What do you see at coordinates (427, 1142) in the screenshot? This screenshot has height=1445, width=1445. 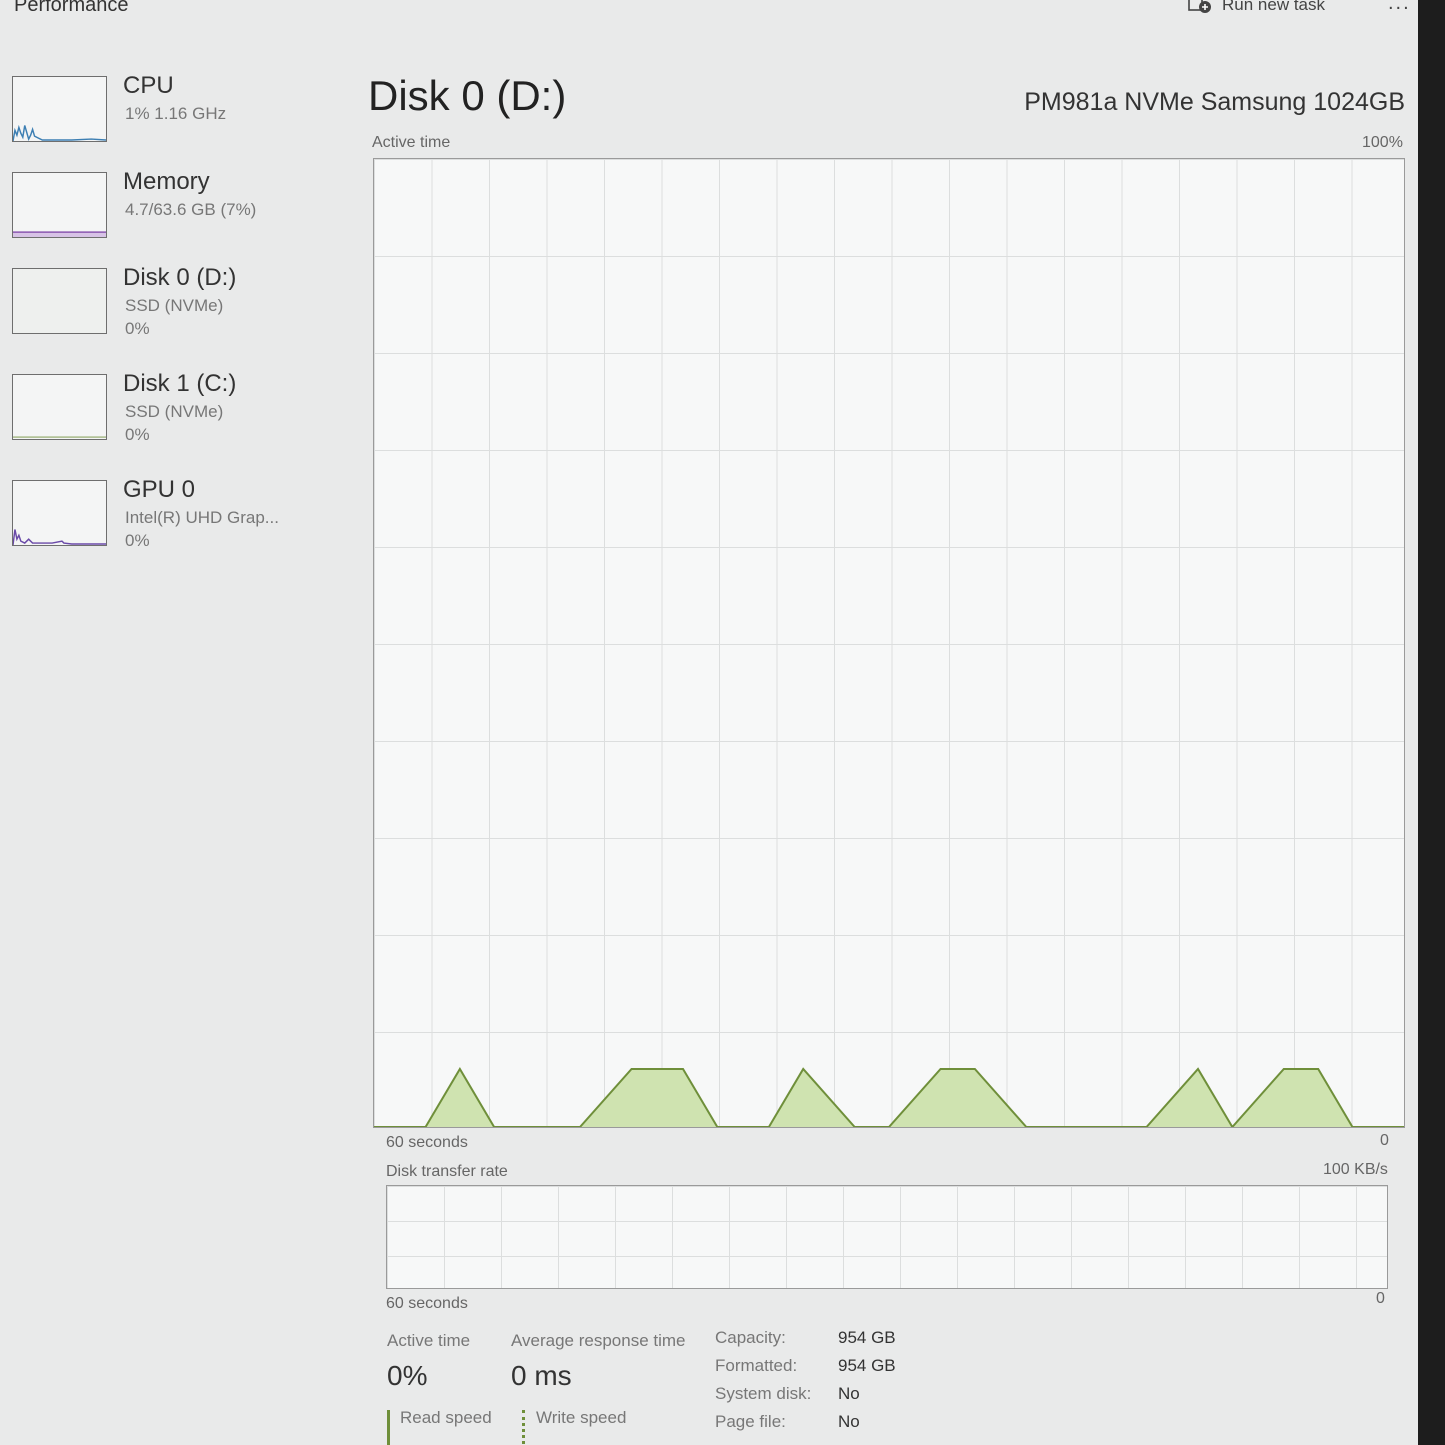 I see `active-time-duration-label: 60 seconds` at bounding box center [427, 1142].